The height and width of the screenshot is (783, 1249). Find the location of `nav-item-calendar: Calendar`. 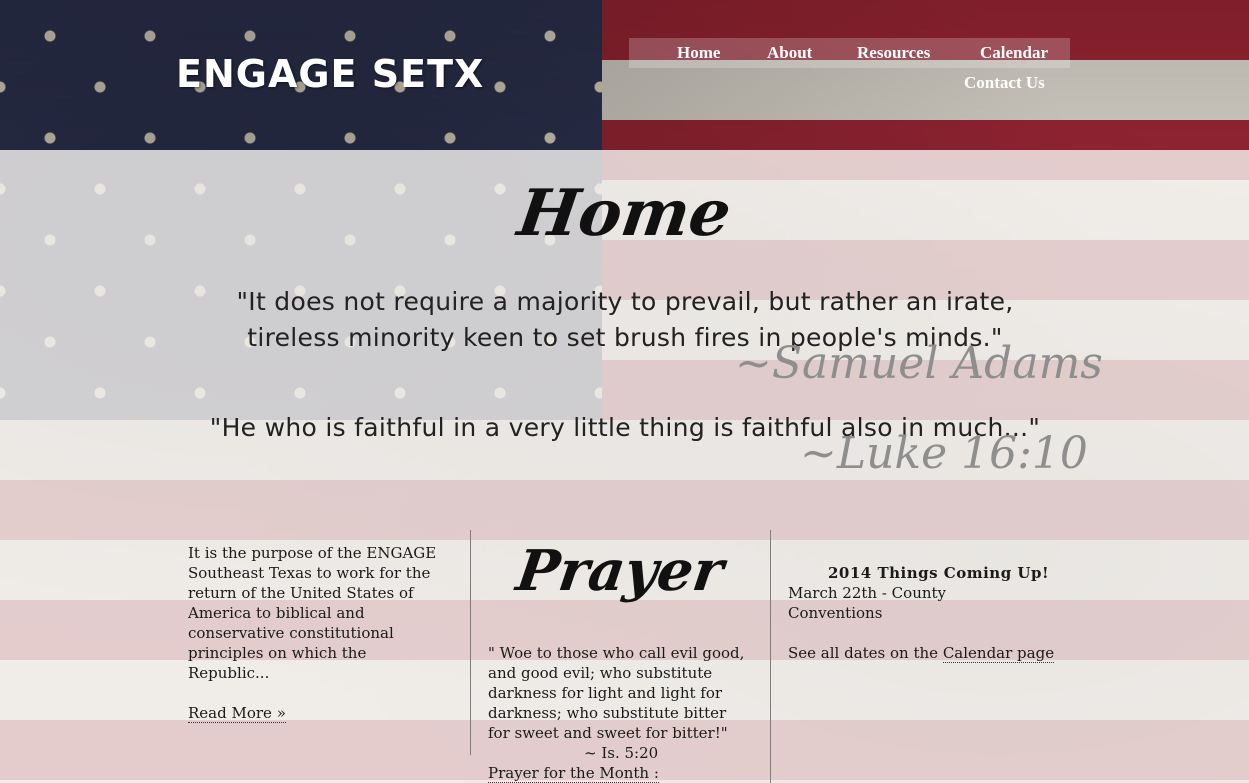

nav-item-calendar: Calendar is located at coordinates (1014, 53).